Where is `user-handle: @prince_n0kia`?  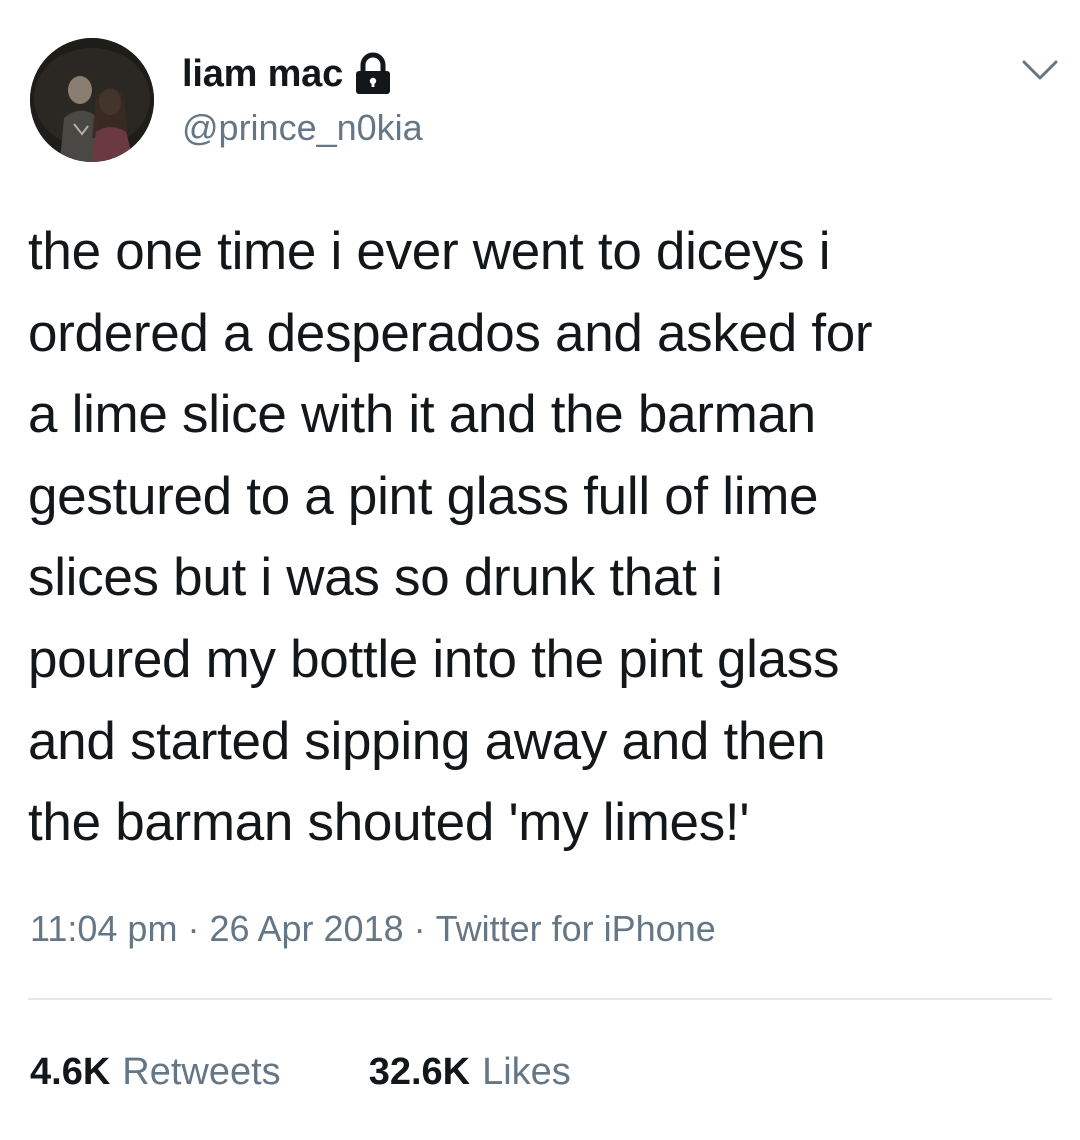 user-handle: @prince_n0kia is located at coordinates (302, 128).